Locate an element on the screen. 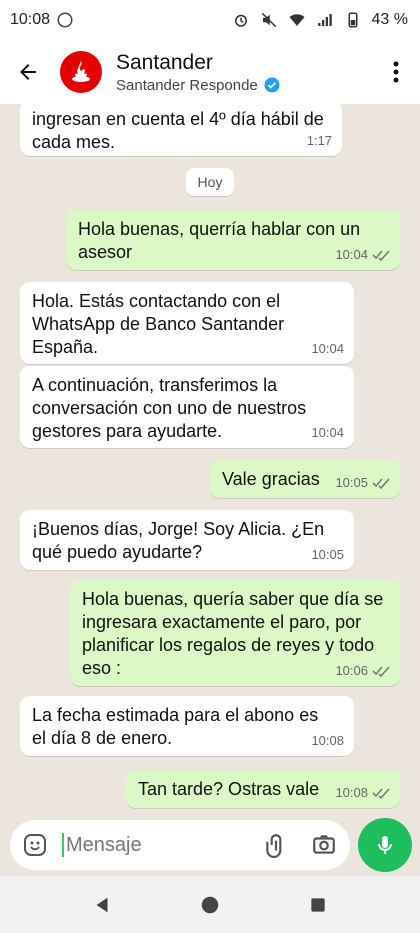 This screenshot has width=420, height=933. avatar is located at coordinates (81, 72).